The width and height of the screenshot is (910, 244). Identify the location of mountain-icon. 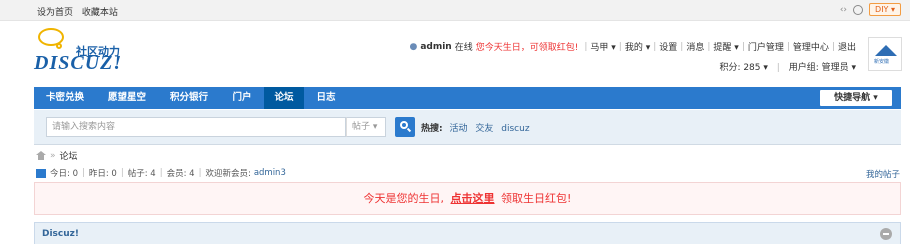
(886, 50).